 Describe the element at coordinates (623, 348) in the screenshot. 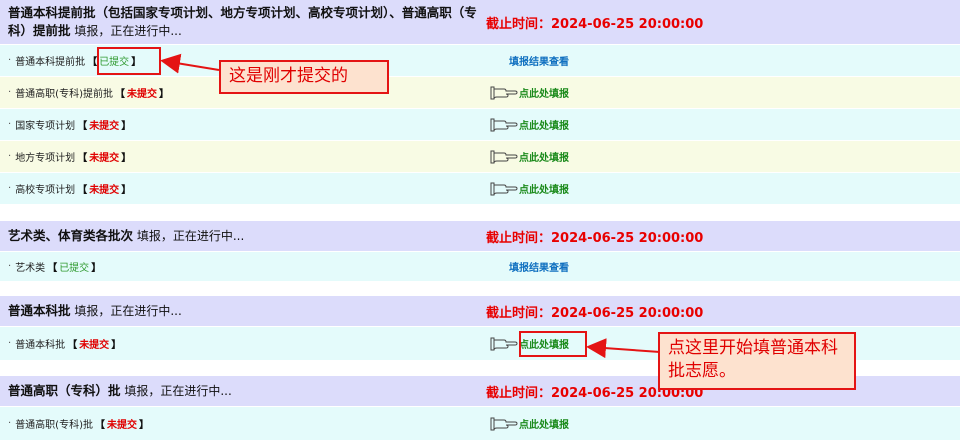

I see `arrow-to-fill-link` at that location.